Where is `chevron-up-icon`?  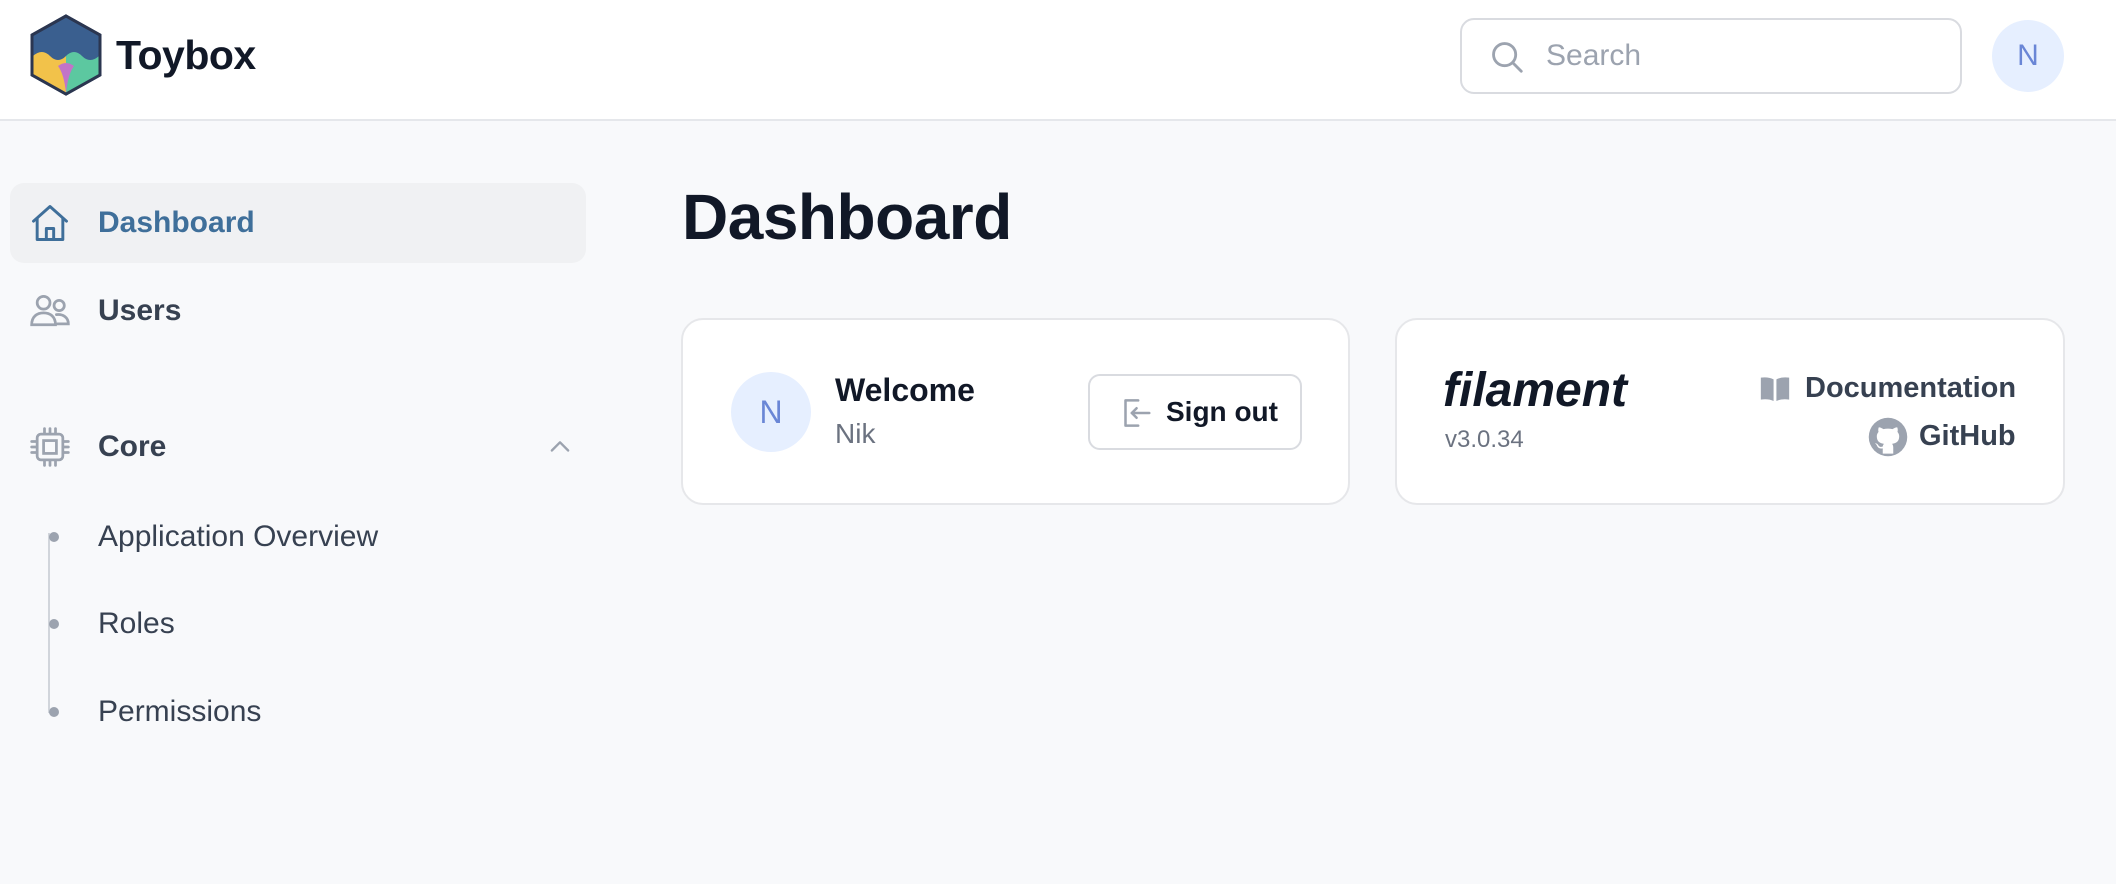
chevron-up-icon is located at coordinates (560, 447).